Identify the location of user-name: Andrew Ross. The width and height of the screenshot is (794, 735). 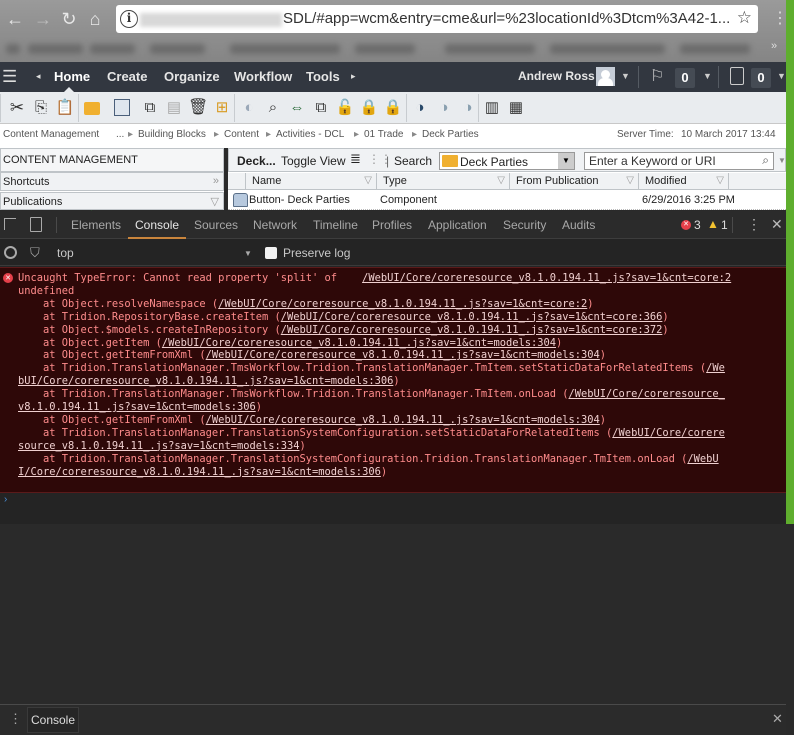
(556, 76).